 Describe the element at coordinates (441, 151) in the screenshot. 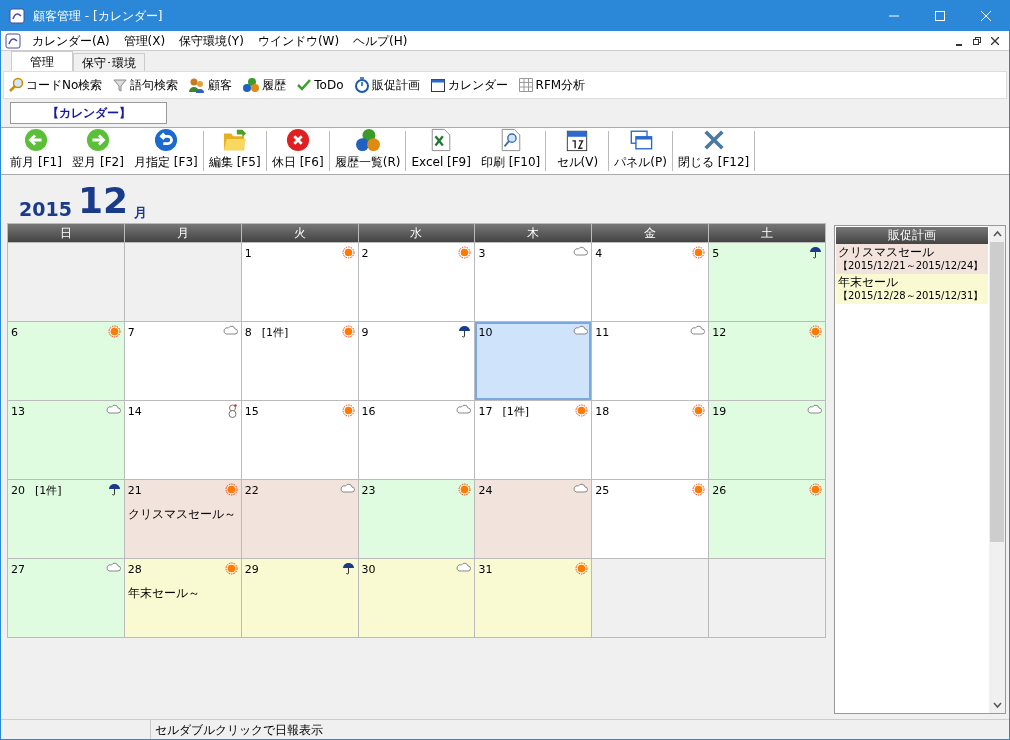

I see `toolbar-button: Excel [F9]` at that location.